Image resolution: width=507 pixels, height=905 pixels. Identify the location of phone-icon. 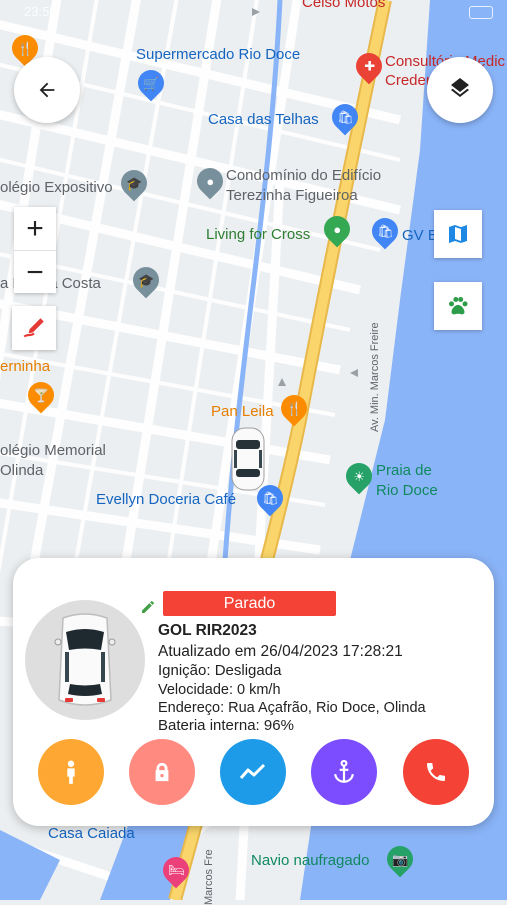
(436, 772).